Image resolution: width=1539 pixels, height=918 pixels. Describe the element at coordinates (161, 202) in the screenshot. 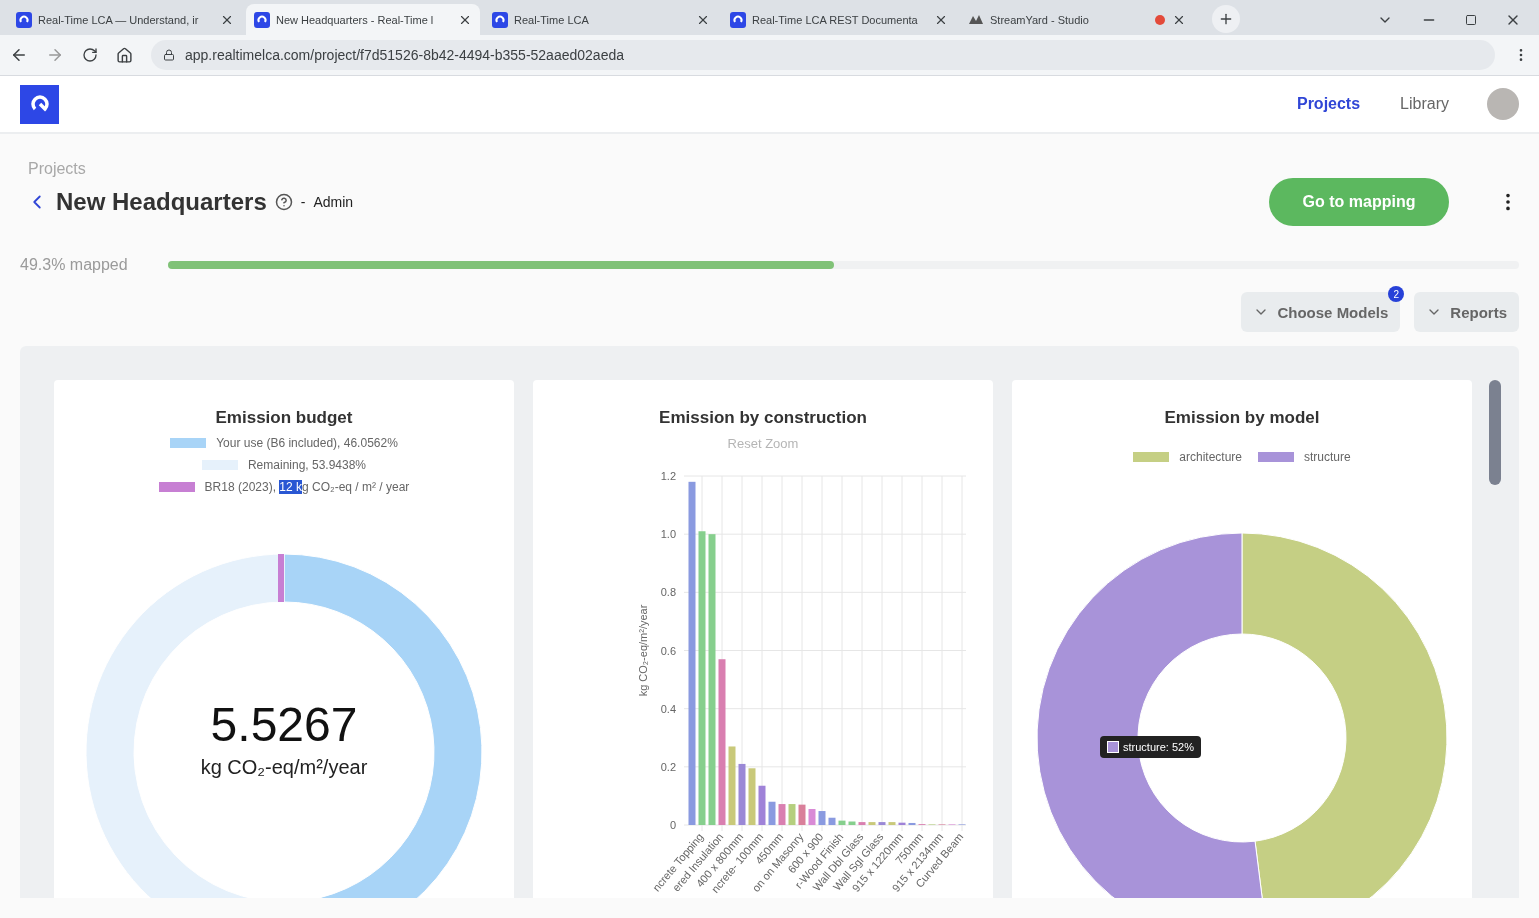

I see `project-title: New Headquarters` at that location.